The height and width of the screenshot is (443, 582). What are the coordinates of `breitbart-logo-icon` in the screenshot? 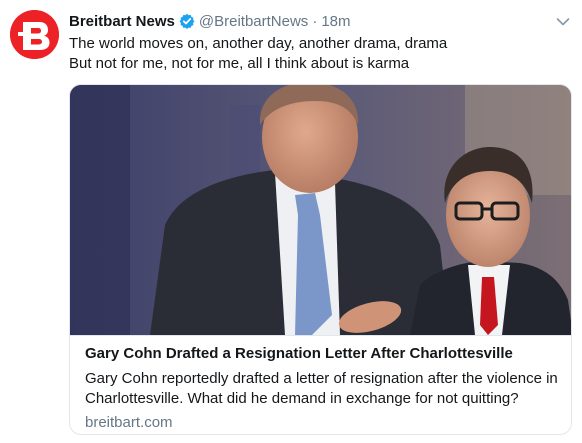 It's located at (34, 34).